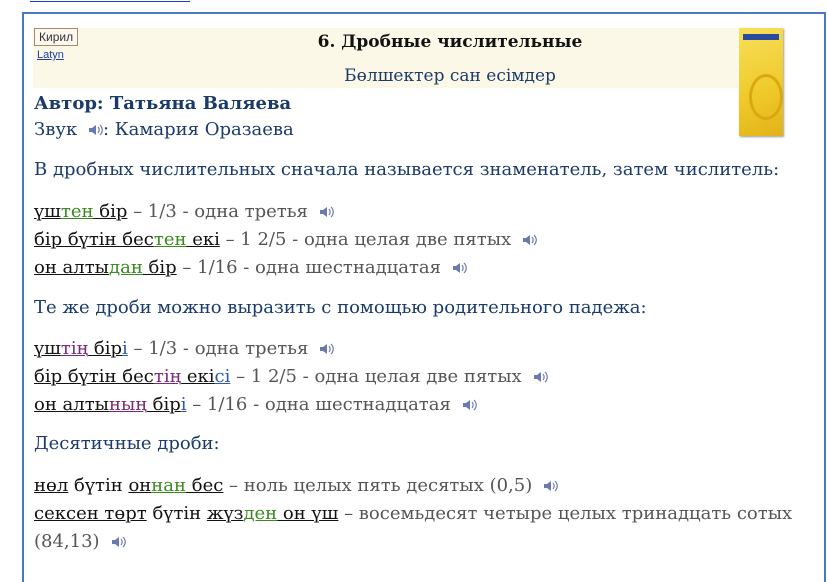 This screenshot has width=828, height=582. I want to click on book-cover-image, so click(761, 82).